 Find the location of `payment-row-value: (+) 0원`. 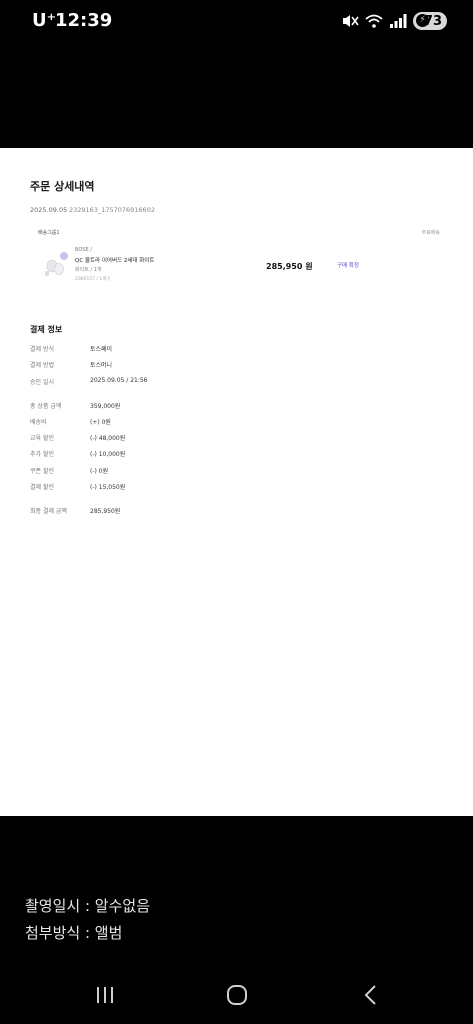

payment-row-value: (+) 0원 is located at coordinates (100, 422).